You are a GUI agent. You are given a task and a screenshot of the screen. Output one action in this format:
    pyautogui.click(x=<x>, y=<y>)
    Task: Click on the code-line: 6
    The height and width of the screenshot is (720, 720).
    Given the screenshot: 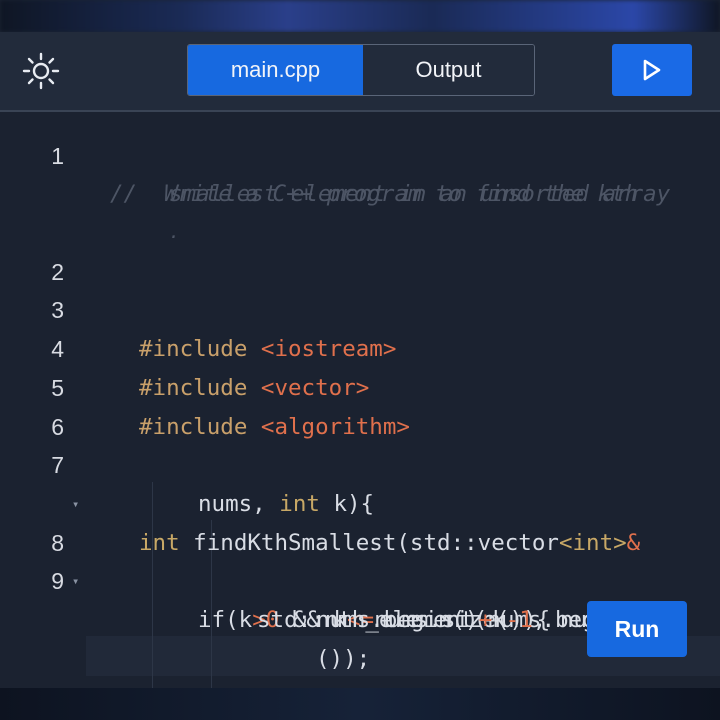 What is the action you would take?
    pyautogui.click(x=360, y=404)
    